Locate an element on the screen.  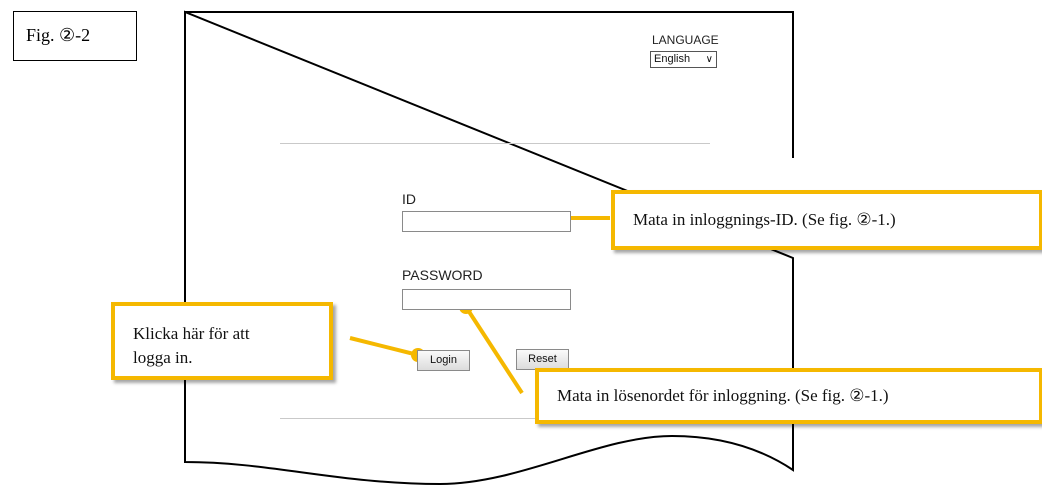
language-select: English ∨ is located at coordinates (683, 59).